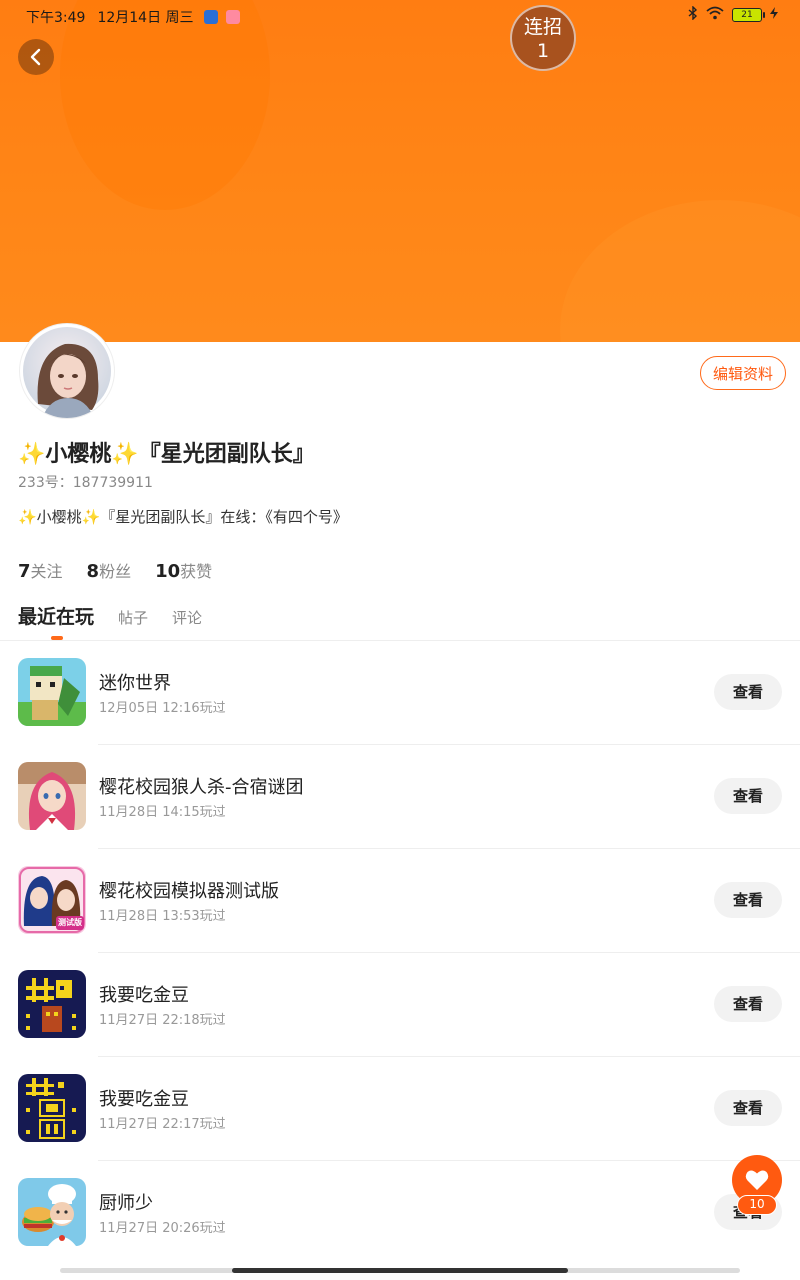 This screenshot has width=800, height=1280. I want to click on game-played-time: 11月28日 14:15玩过, so click(162, 812).